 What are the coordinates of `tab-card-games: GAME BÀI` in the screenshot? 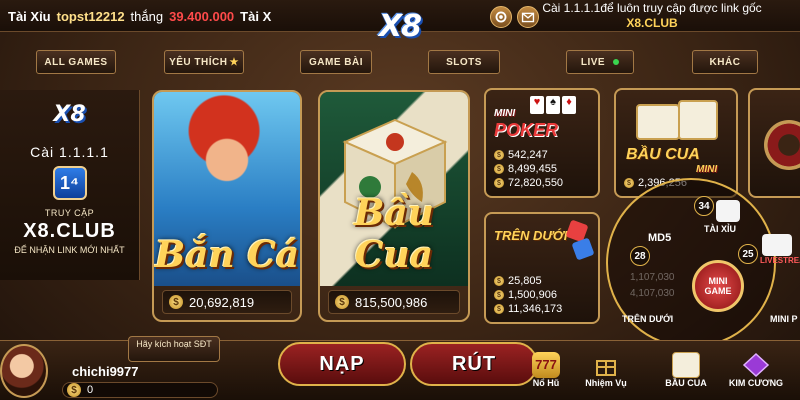 It's located at (336, 62).